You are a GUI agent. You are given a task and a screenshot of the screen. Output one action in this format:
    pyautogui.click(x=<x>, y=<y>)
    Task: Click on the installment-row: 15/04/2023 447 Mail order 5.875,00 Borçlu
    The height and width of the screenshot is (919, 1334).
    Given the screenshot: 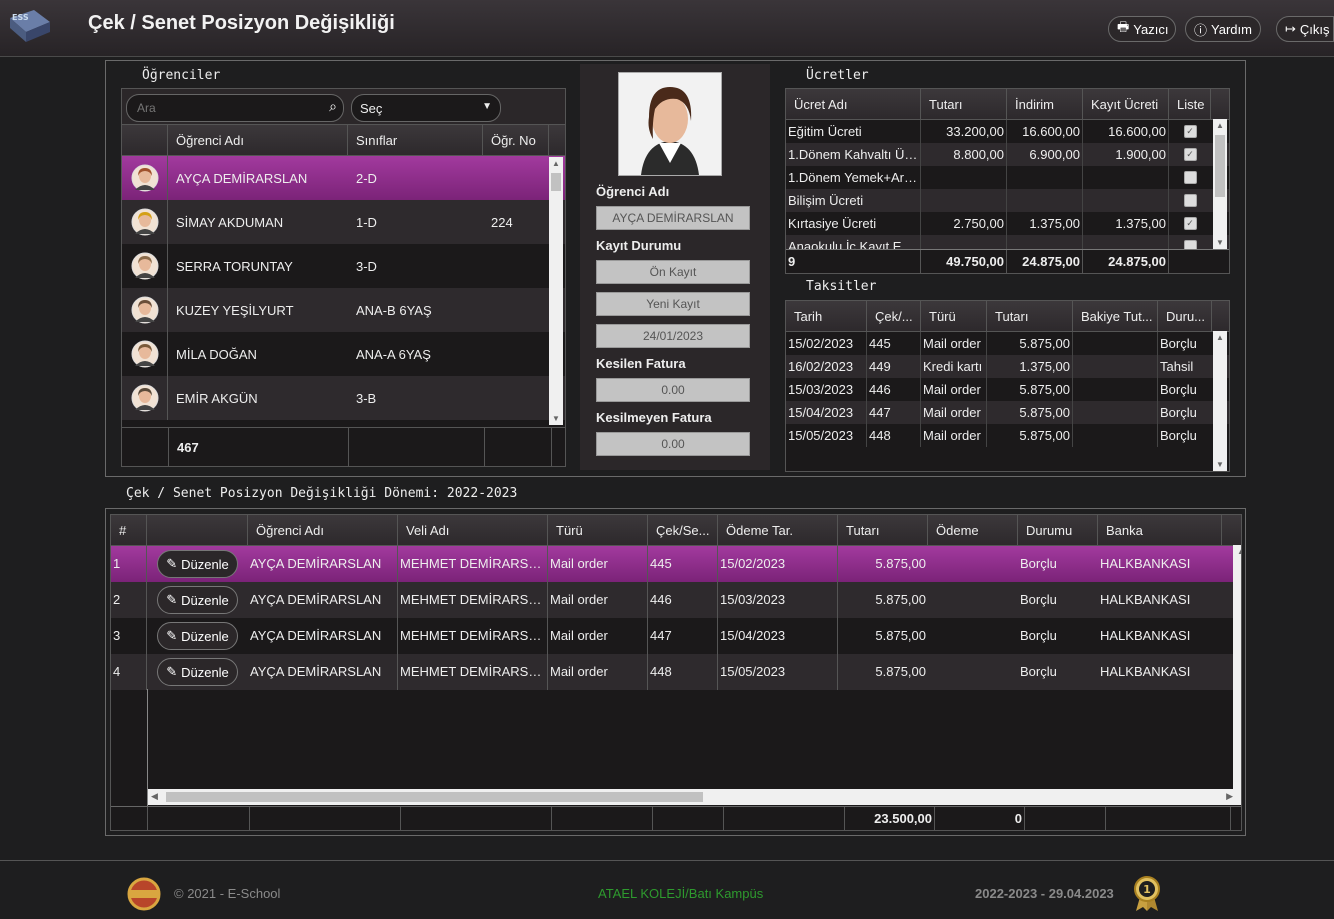 What is the action you would take?
    pyautogui.click(x=1007, y=412)
    